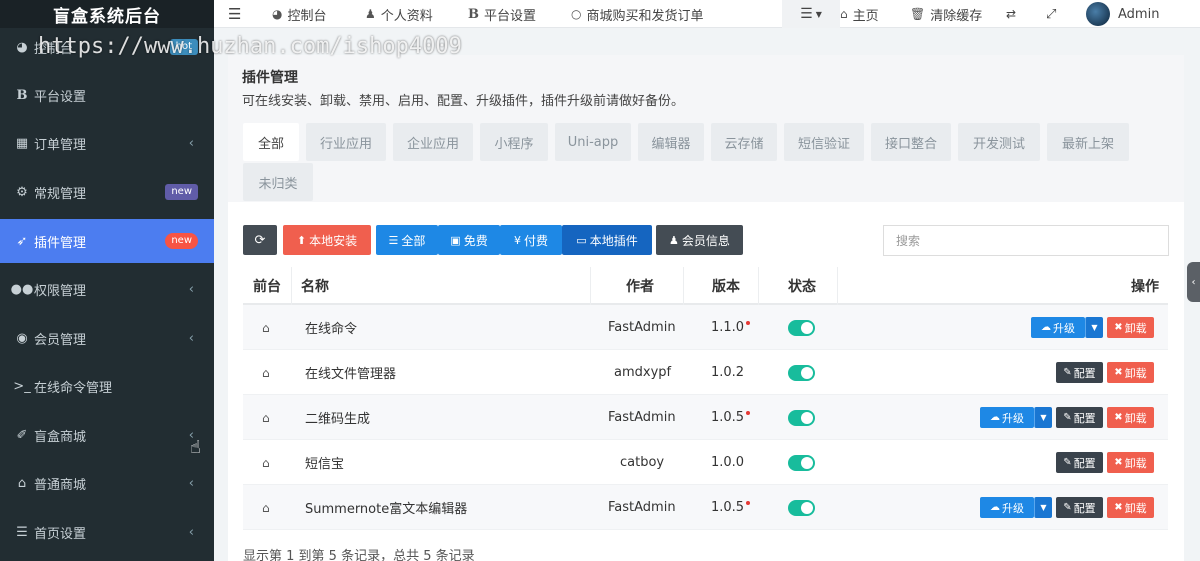 Image resolution: width=1200 pixels, height=561 pixels. What do you see at coordinates (107, 289) in the screenshot?
I see `sidebar-item-permissions: ●● 权限管理 ‹` at bounding box center [107, 289].